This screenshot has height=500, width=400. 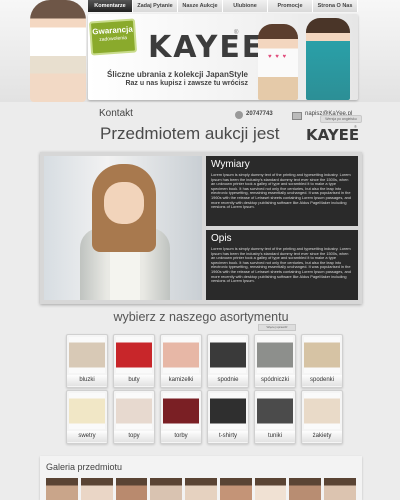 I want to click on category-tile: spódniczki, so click(x=275, y=361).